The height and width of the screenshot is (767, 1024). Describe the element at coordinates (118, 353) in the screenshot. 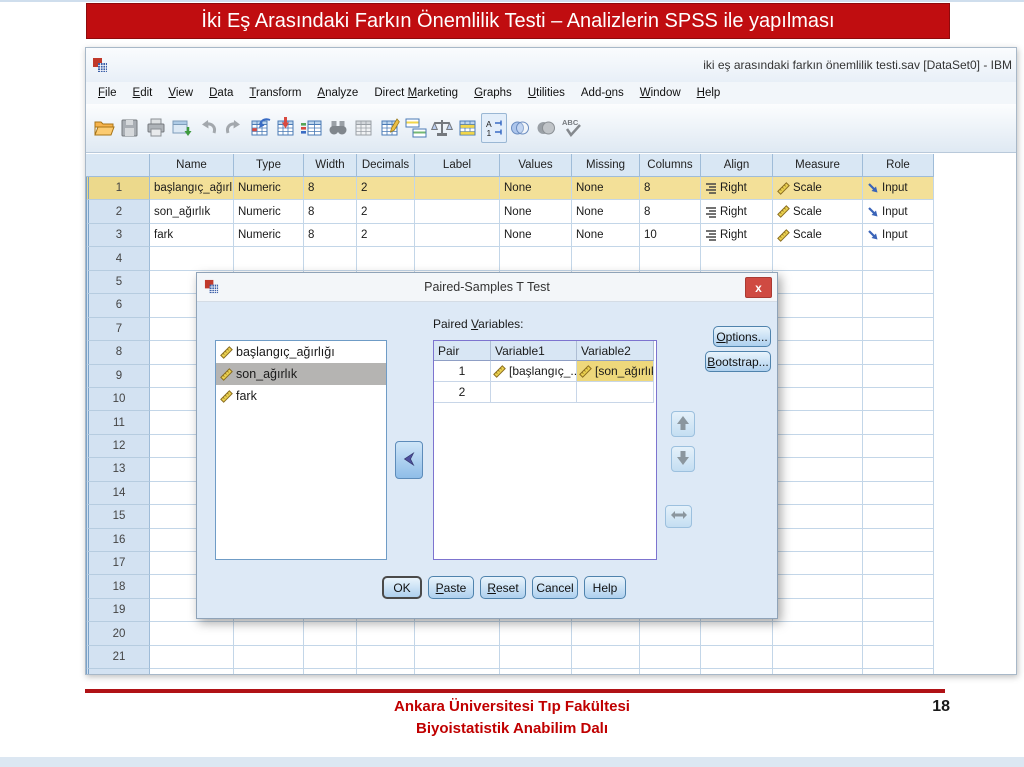

I see `row-number: 8` at that location.